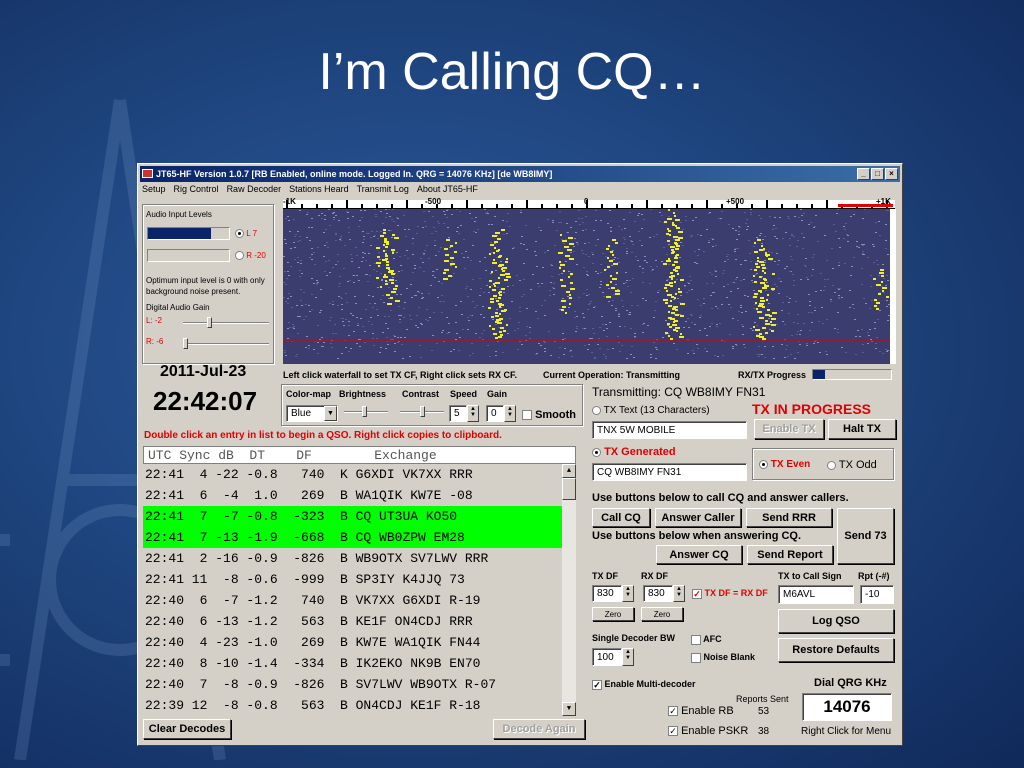 The height and width of the screenshot is (768, 1024). I want to click on menu-about: About JT65-HF, so click(447, 191).